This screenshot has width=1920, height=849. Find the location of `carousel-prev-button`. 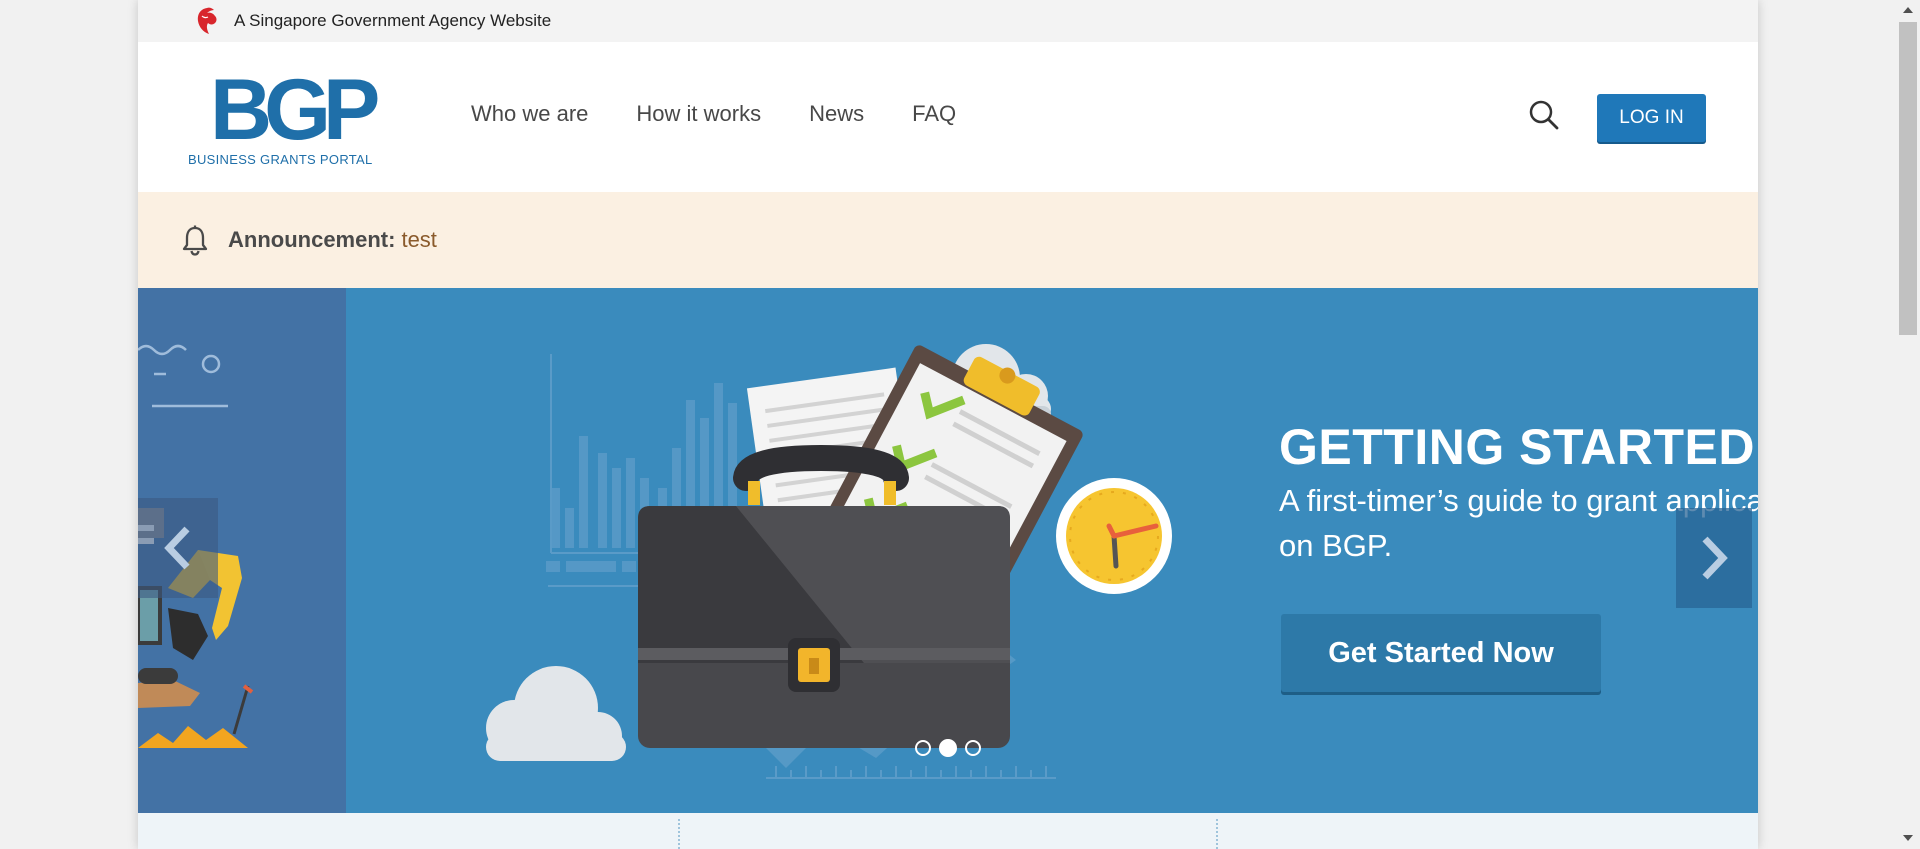

carousel-prev-button is located at coordinates (178, 548).